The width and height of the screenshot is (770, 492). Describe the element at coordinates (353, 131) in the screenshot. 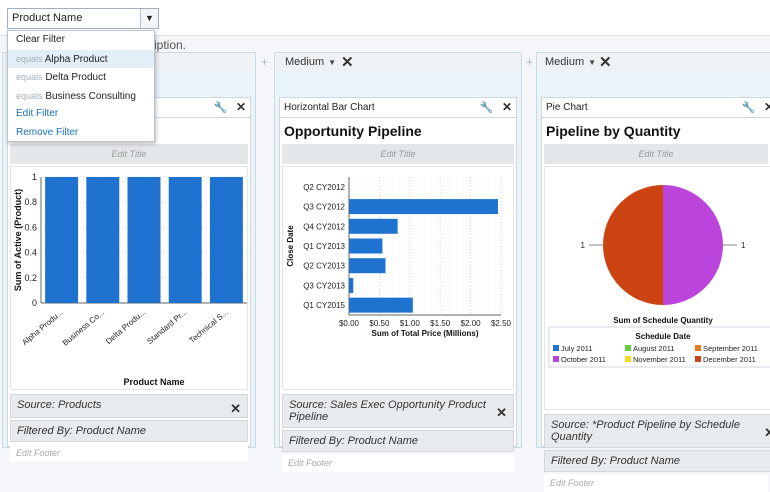

I see `chart-title: Opportunity Pipeline` at that location.